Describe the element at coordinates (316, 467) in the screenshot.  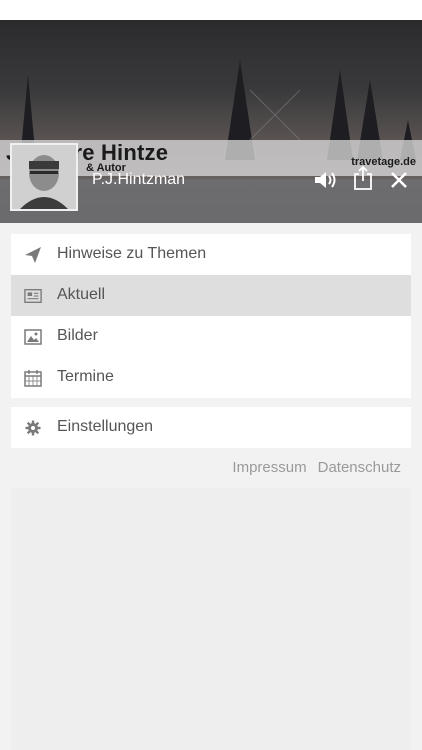
I see `footer-links: Impressum Datenschutz` at that location.